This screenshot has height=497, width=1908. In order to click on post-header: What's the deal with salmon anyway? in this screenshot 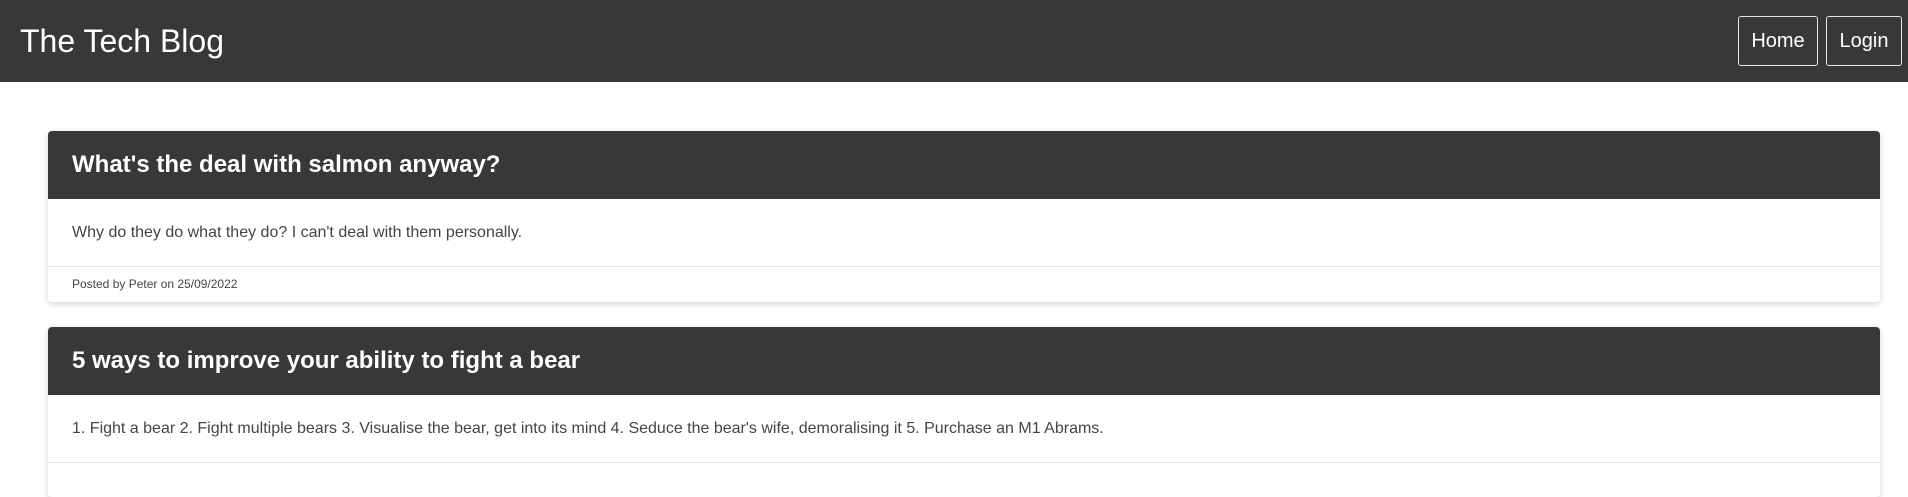, I will do `click(964, 165)`.